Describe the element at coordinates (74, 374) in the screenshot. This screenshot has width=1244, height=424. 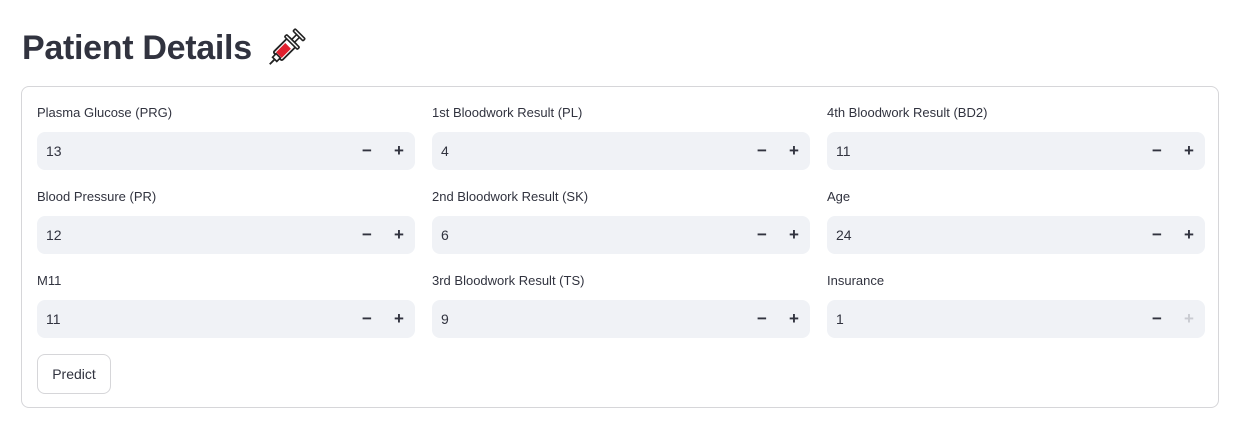
I see `predict-button: Predict` at that location.